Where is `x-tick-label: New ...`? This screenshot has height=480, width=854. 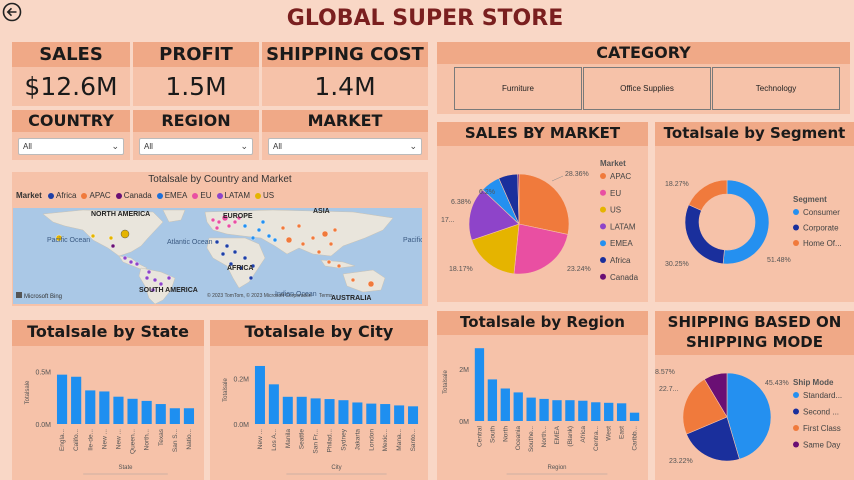
x-tick-label: New ... is located at coordinates (260, 439).